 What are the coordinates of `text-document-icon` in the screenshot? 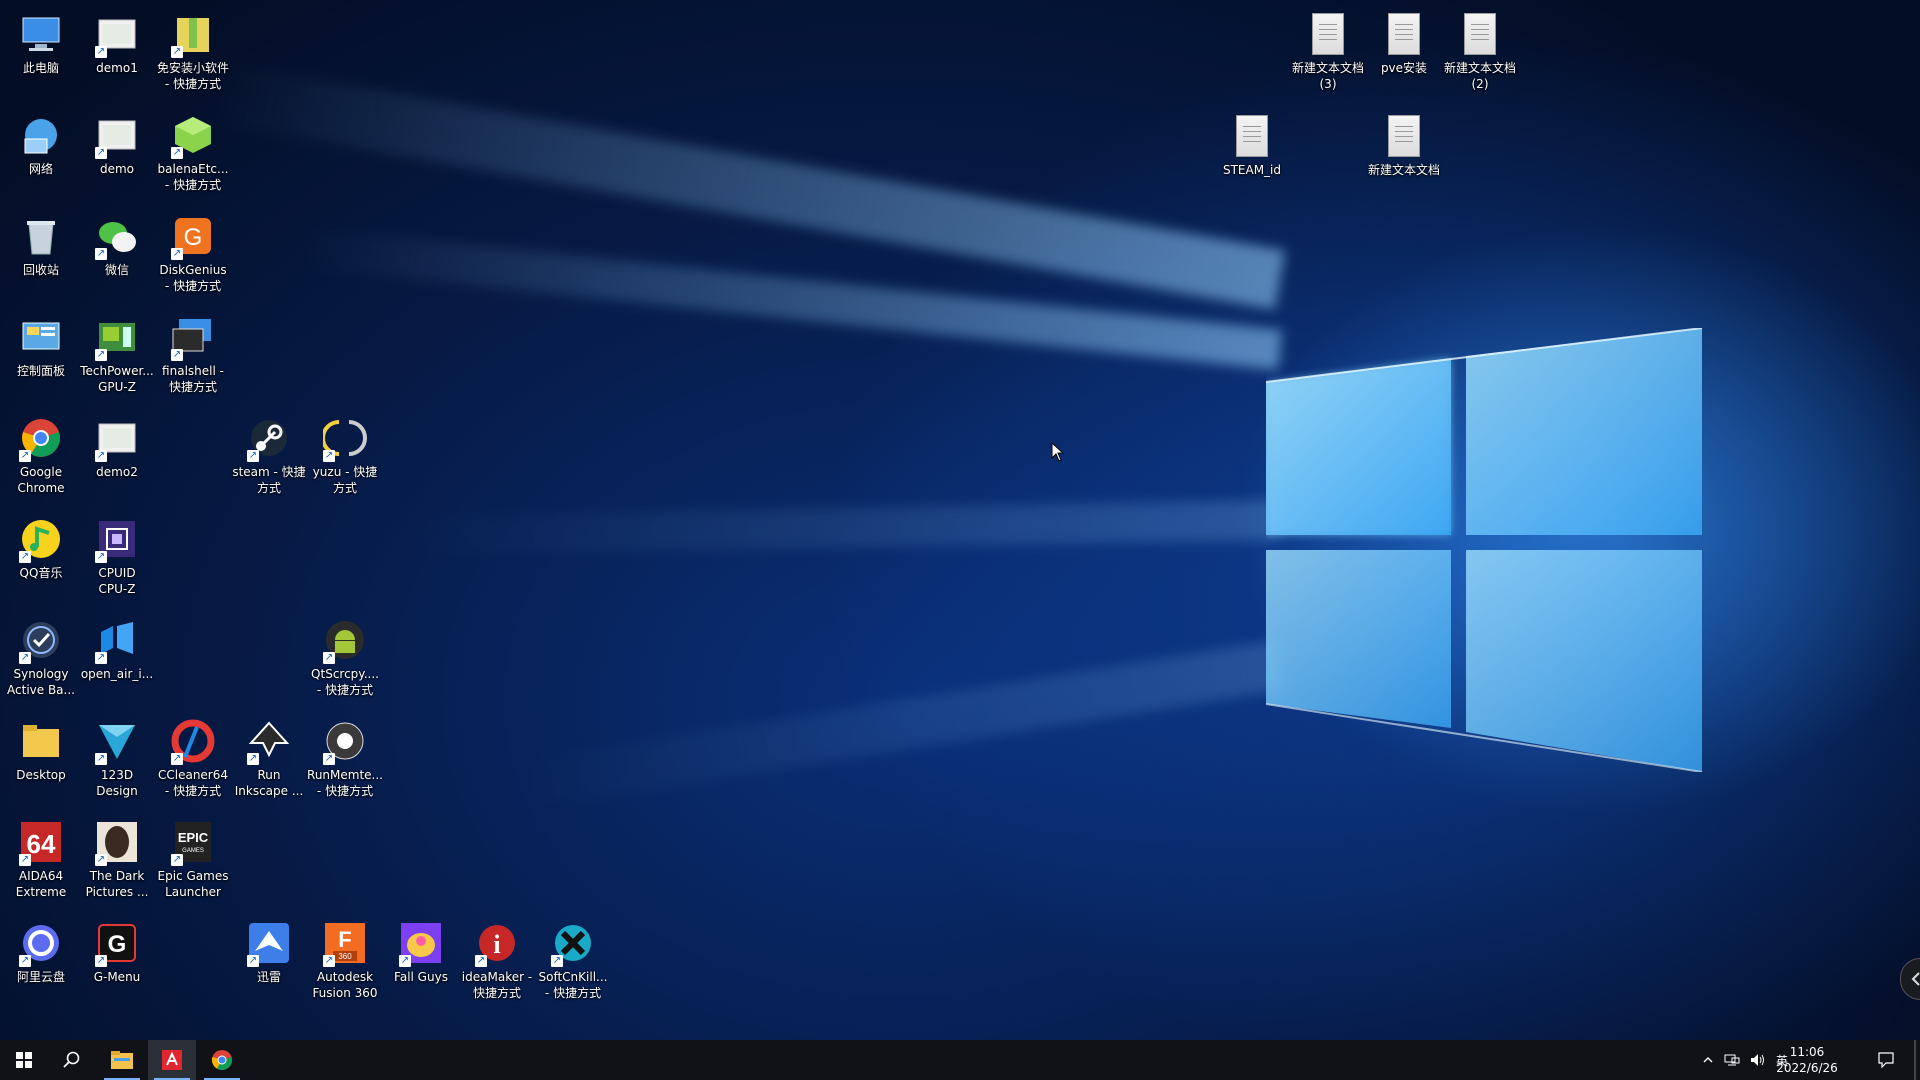 It's located at (1252, 136).